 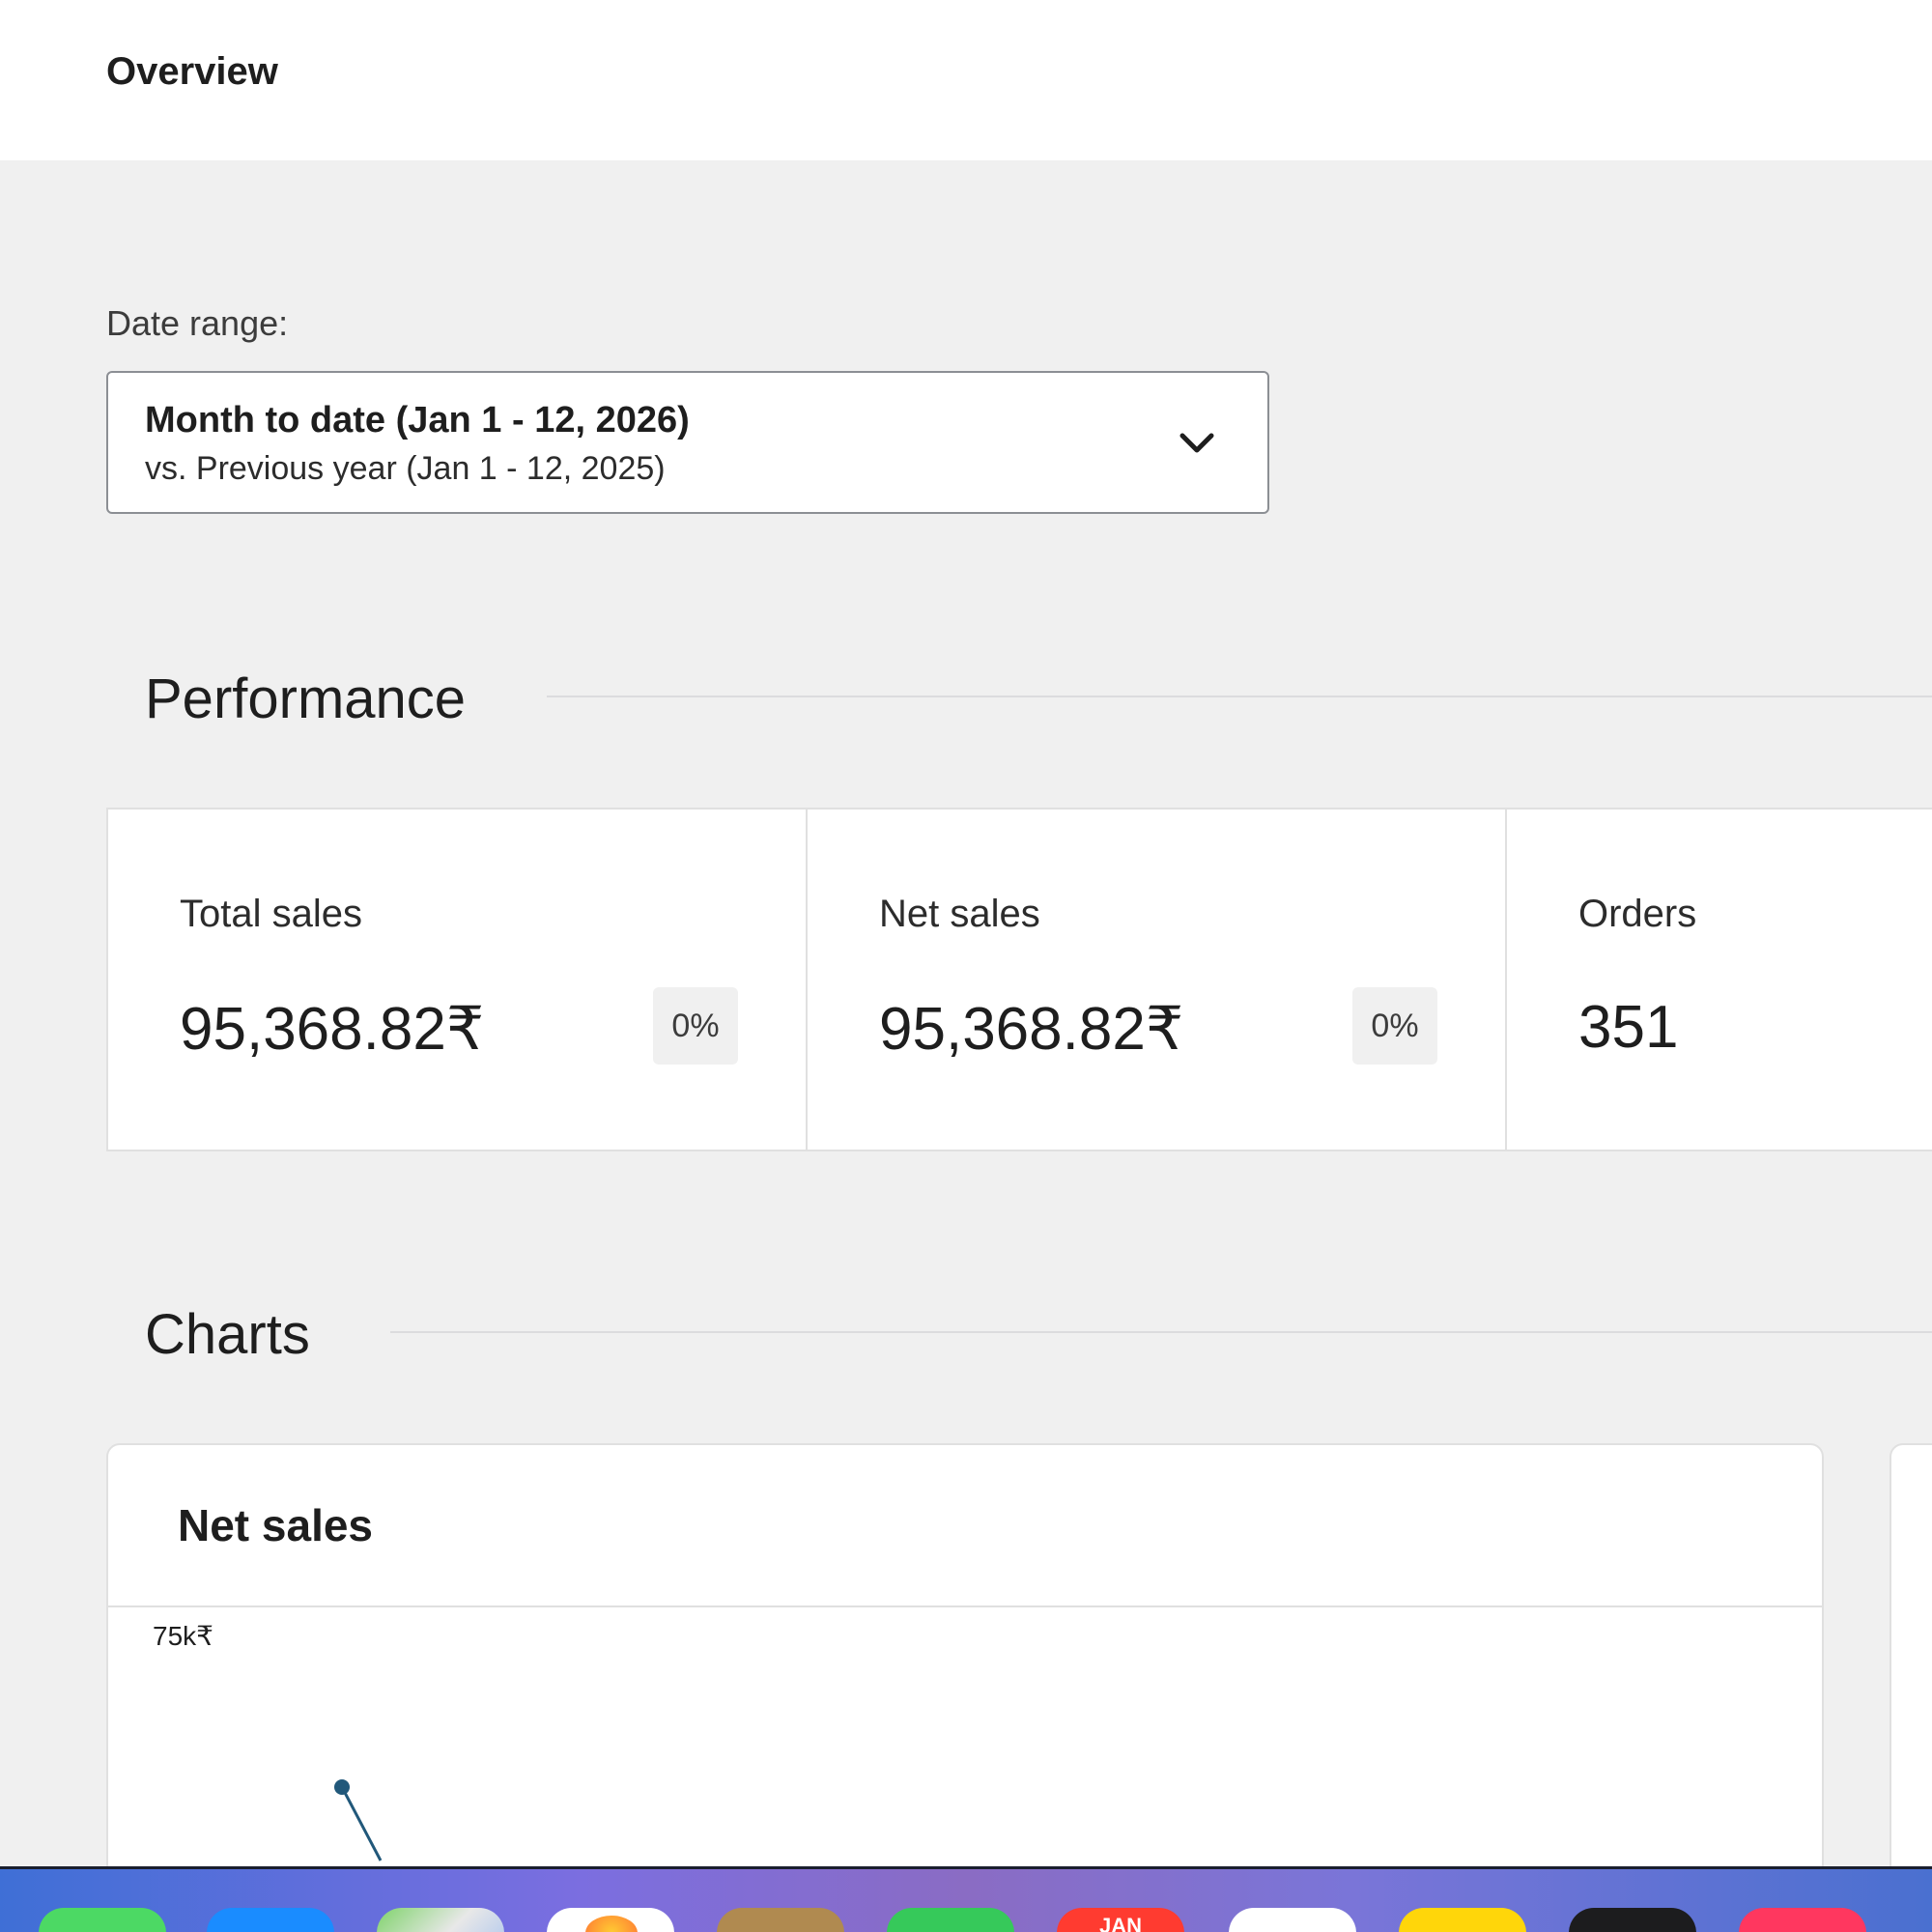 What do you see at coordinates (1802, 1920) in the screenshot?
I see `music-icon` at bounding box center [1802, 1920].